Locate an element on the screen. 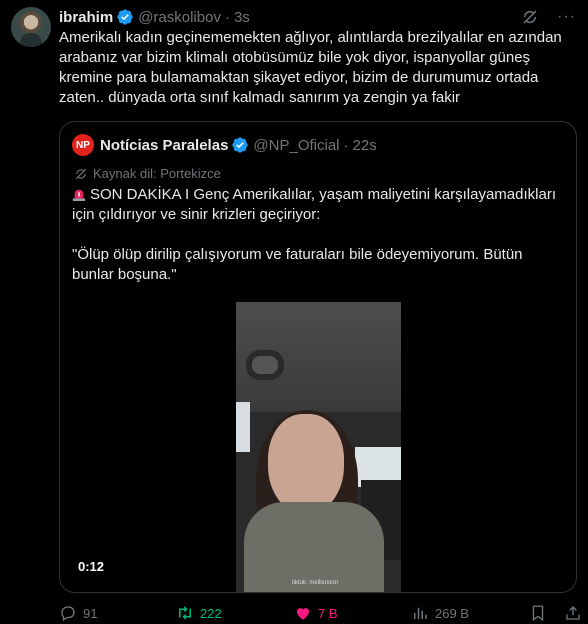  reply-count: 91 is located at coordinates (90, 613).